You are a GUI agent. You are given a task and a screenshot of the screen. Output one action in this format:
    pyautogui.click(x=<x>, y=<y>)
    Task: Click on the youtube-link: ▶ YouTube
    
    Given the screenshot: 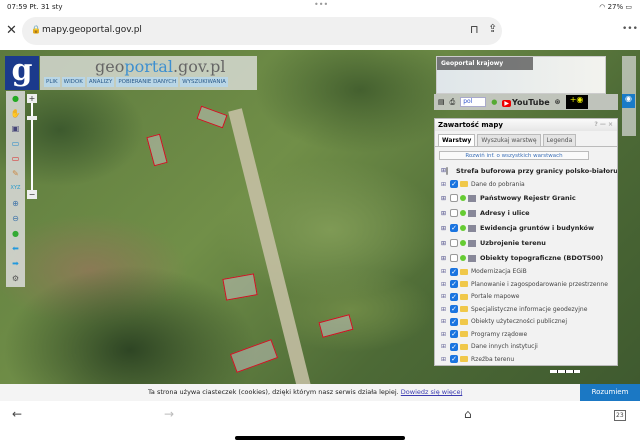 What is the action you would take?
    pyautogui.click(x=526, y=102)
    